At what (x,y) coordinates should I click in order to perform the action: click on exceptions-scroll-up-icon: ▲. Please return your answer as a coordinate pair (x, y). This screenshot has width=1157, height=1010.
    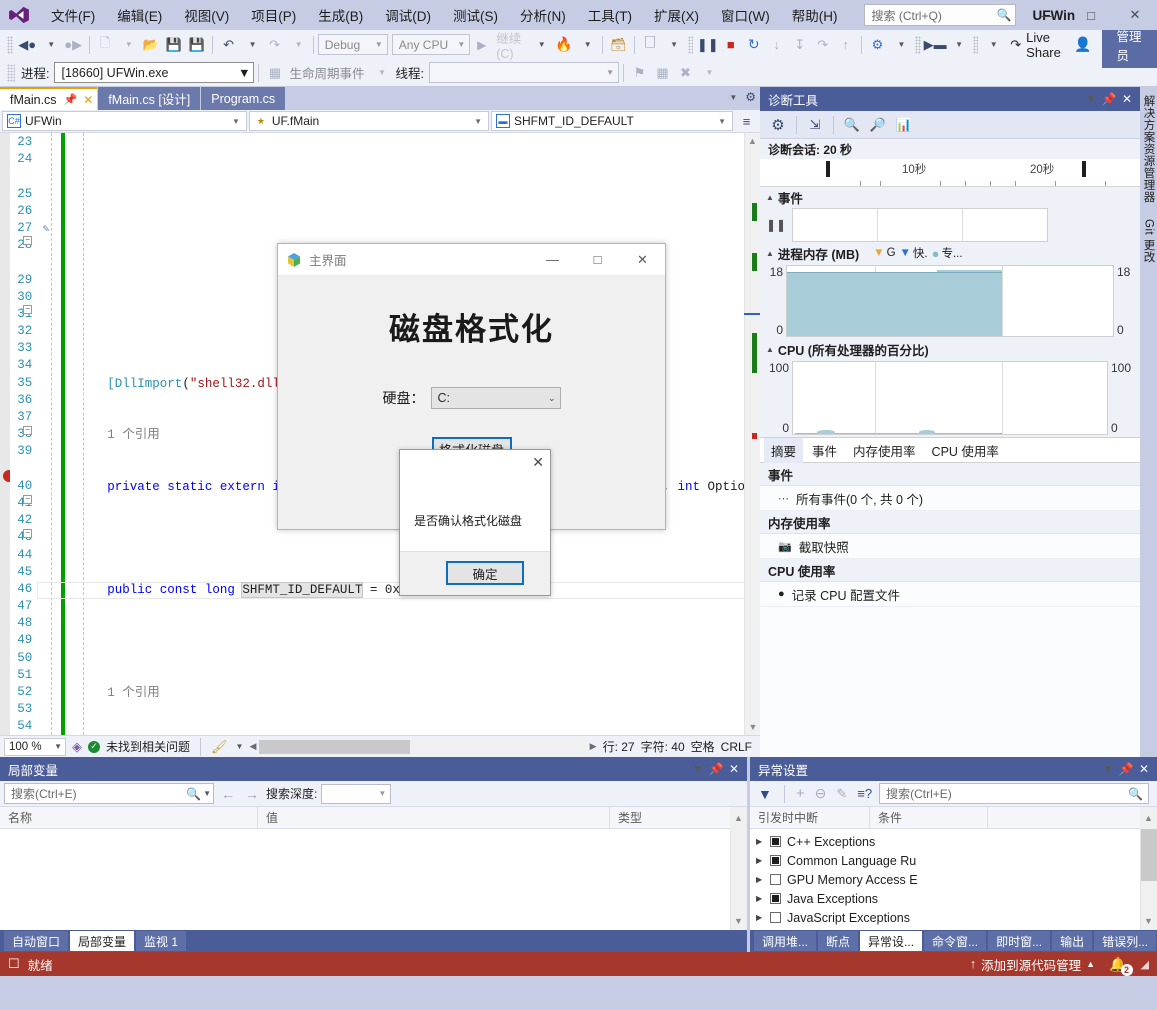
    Looking at the image, I should click on (1148, 817).